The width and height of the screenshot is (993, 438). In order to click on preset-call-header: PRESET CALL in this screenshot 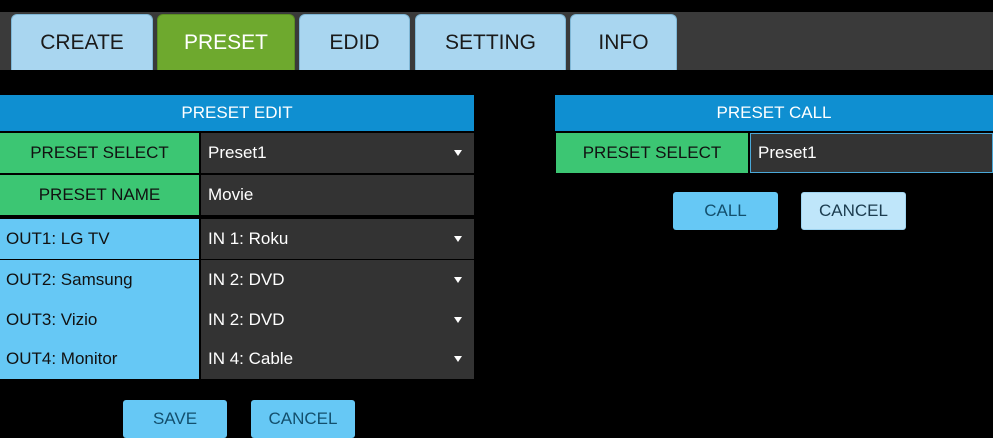, I will do `click(774, 113)`.